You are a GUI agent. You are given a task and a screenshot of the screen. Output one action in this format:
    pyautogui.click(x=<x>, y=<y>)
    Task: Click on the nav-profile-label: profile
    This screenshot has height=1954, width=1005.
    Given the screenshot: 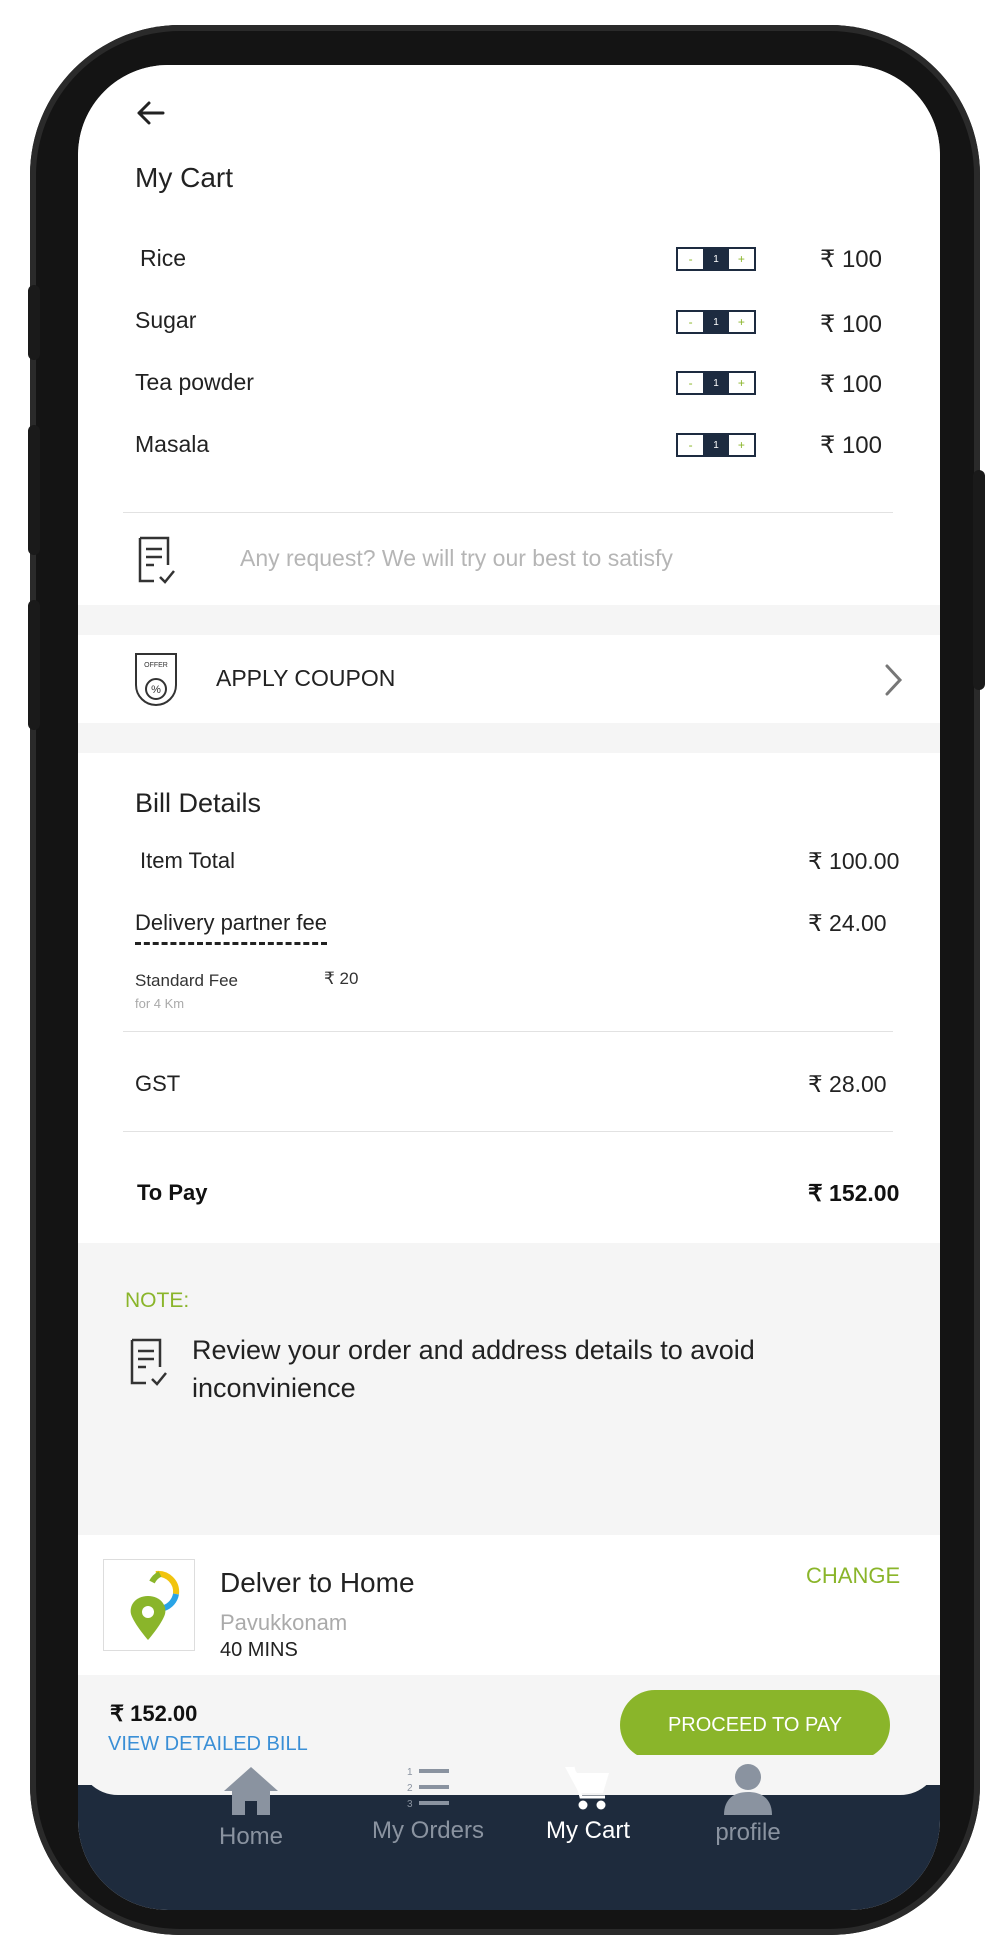 What is the action you would take?
    pyautogui.click(x=748, y=1832)
    